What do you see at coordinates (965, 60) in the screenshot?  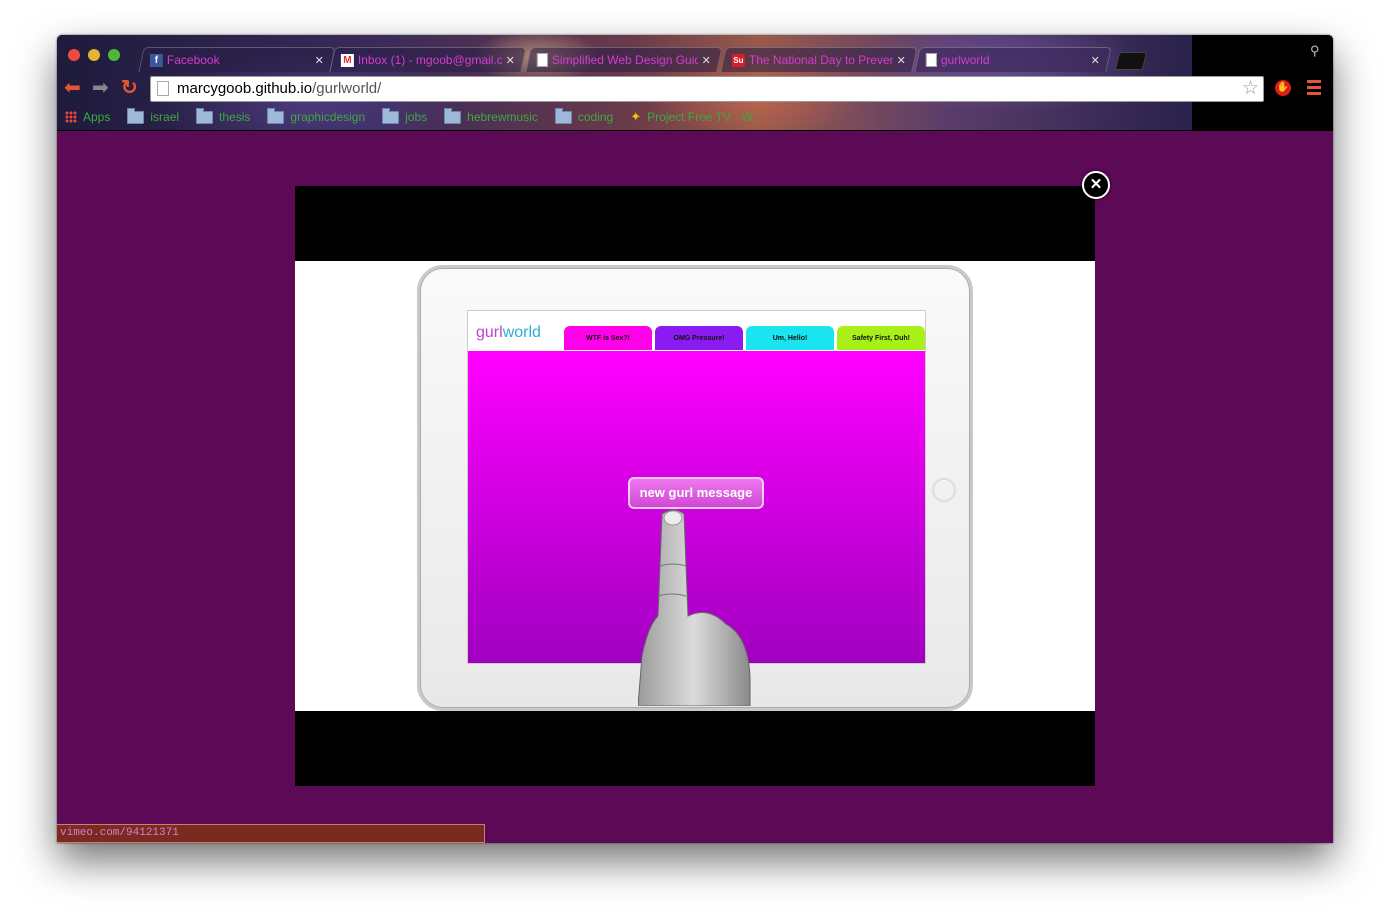 I see `tab-title: gurlworld` at bounding box center [965, 60].